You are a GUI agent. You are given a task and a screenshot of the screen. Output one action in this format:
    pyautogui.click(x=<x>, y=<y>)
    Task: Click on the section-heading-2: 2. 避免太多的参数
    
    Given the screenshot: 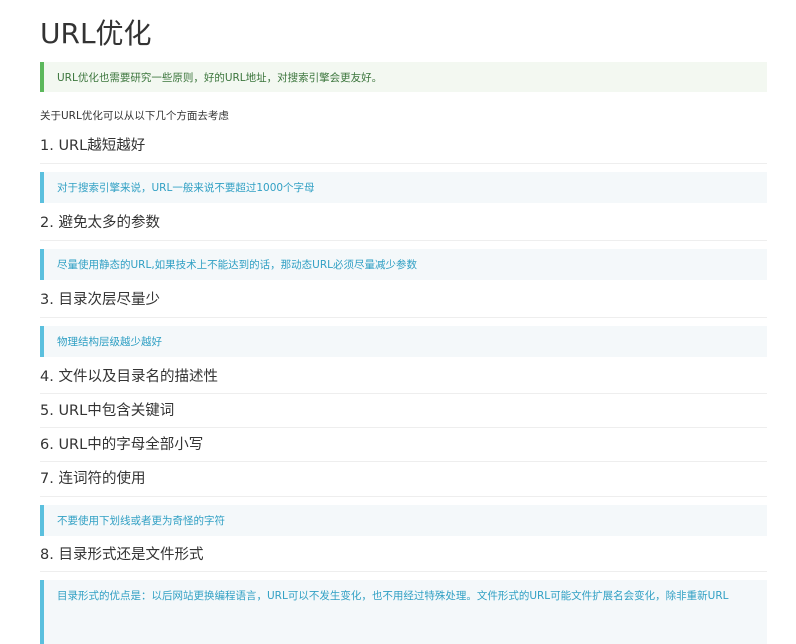 What is the action you would take?
    pyautogui.click(x=100, y=223)
    